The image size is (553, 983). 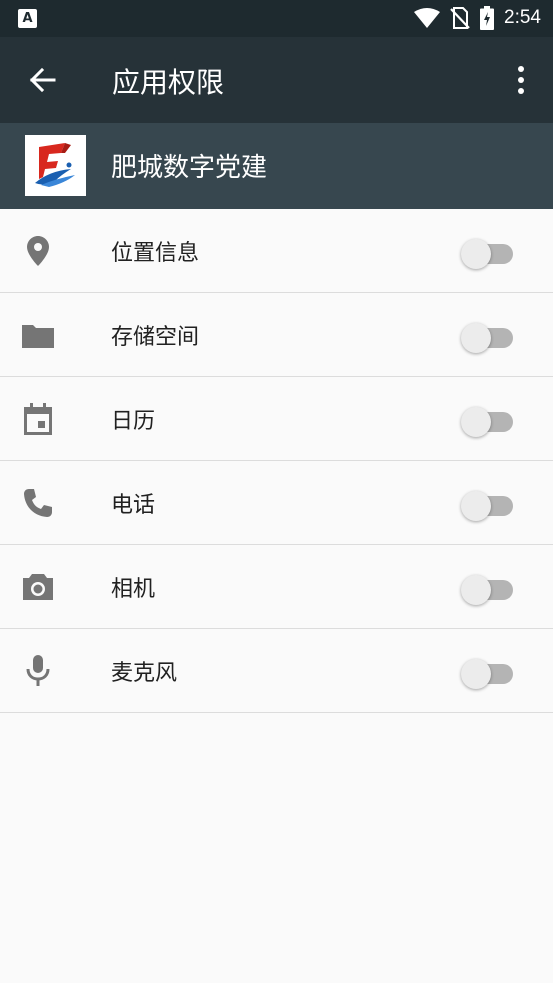 I want to click on permission-label: 位置信息, so click(x=155, y=253).